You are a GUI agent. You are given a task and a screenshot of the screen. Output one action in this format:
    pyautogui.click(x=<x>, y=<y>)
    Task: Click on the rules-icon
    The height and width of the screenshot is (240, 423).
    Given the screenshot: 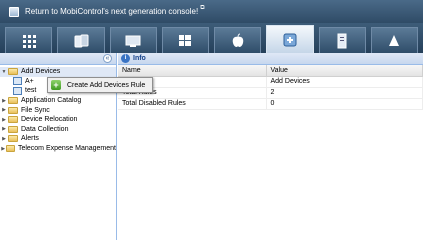 What is the action you would take?
    pyautogui.click(x=290, y=39)
    